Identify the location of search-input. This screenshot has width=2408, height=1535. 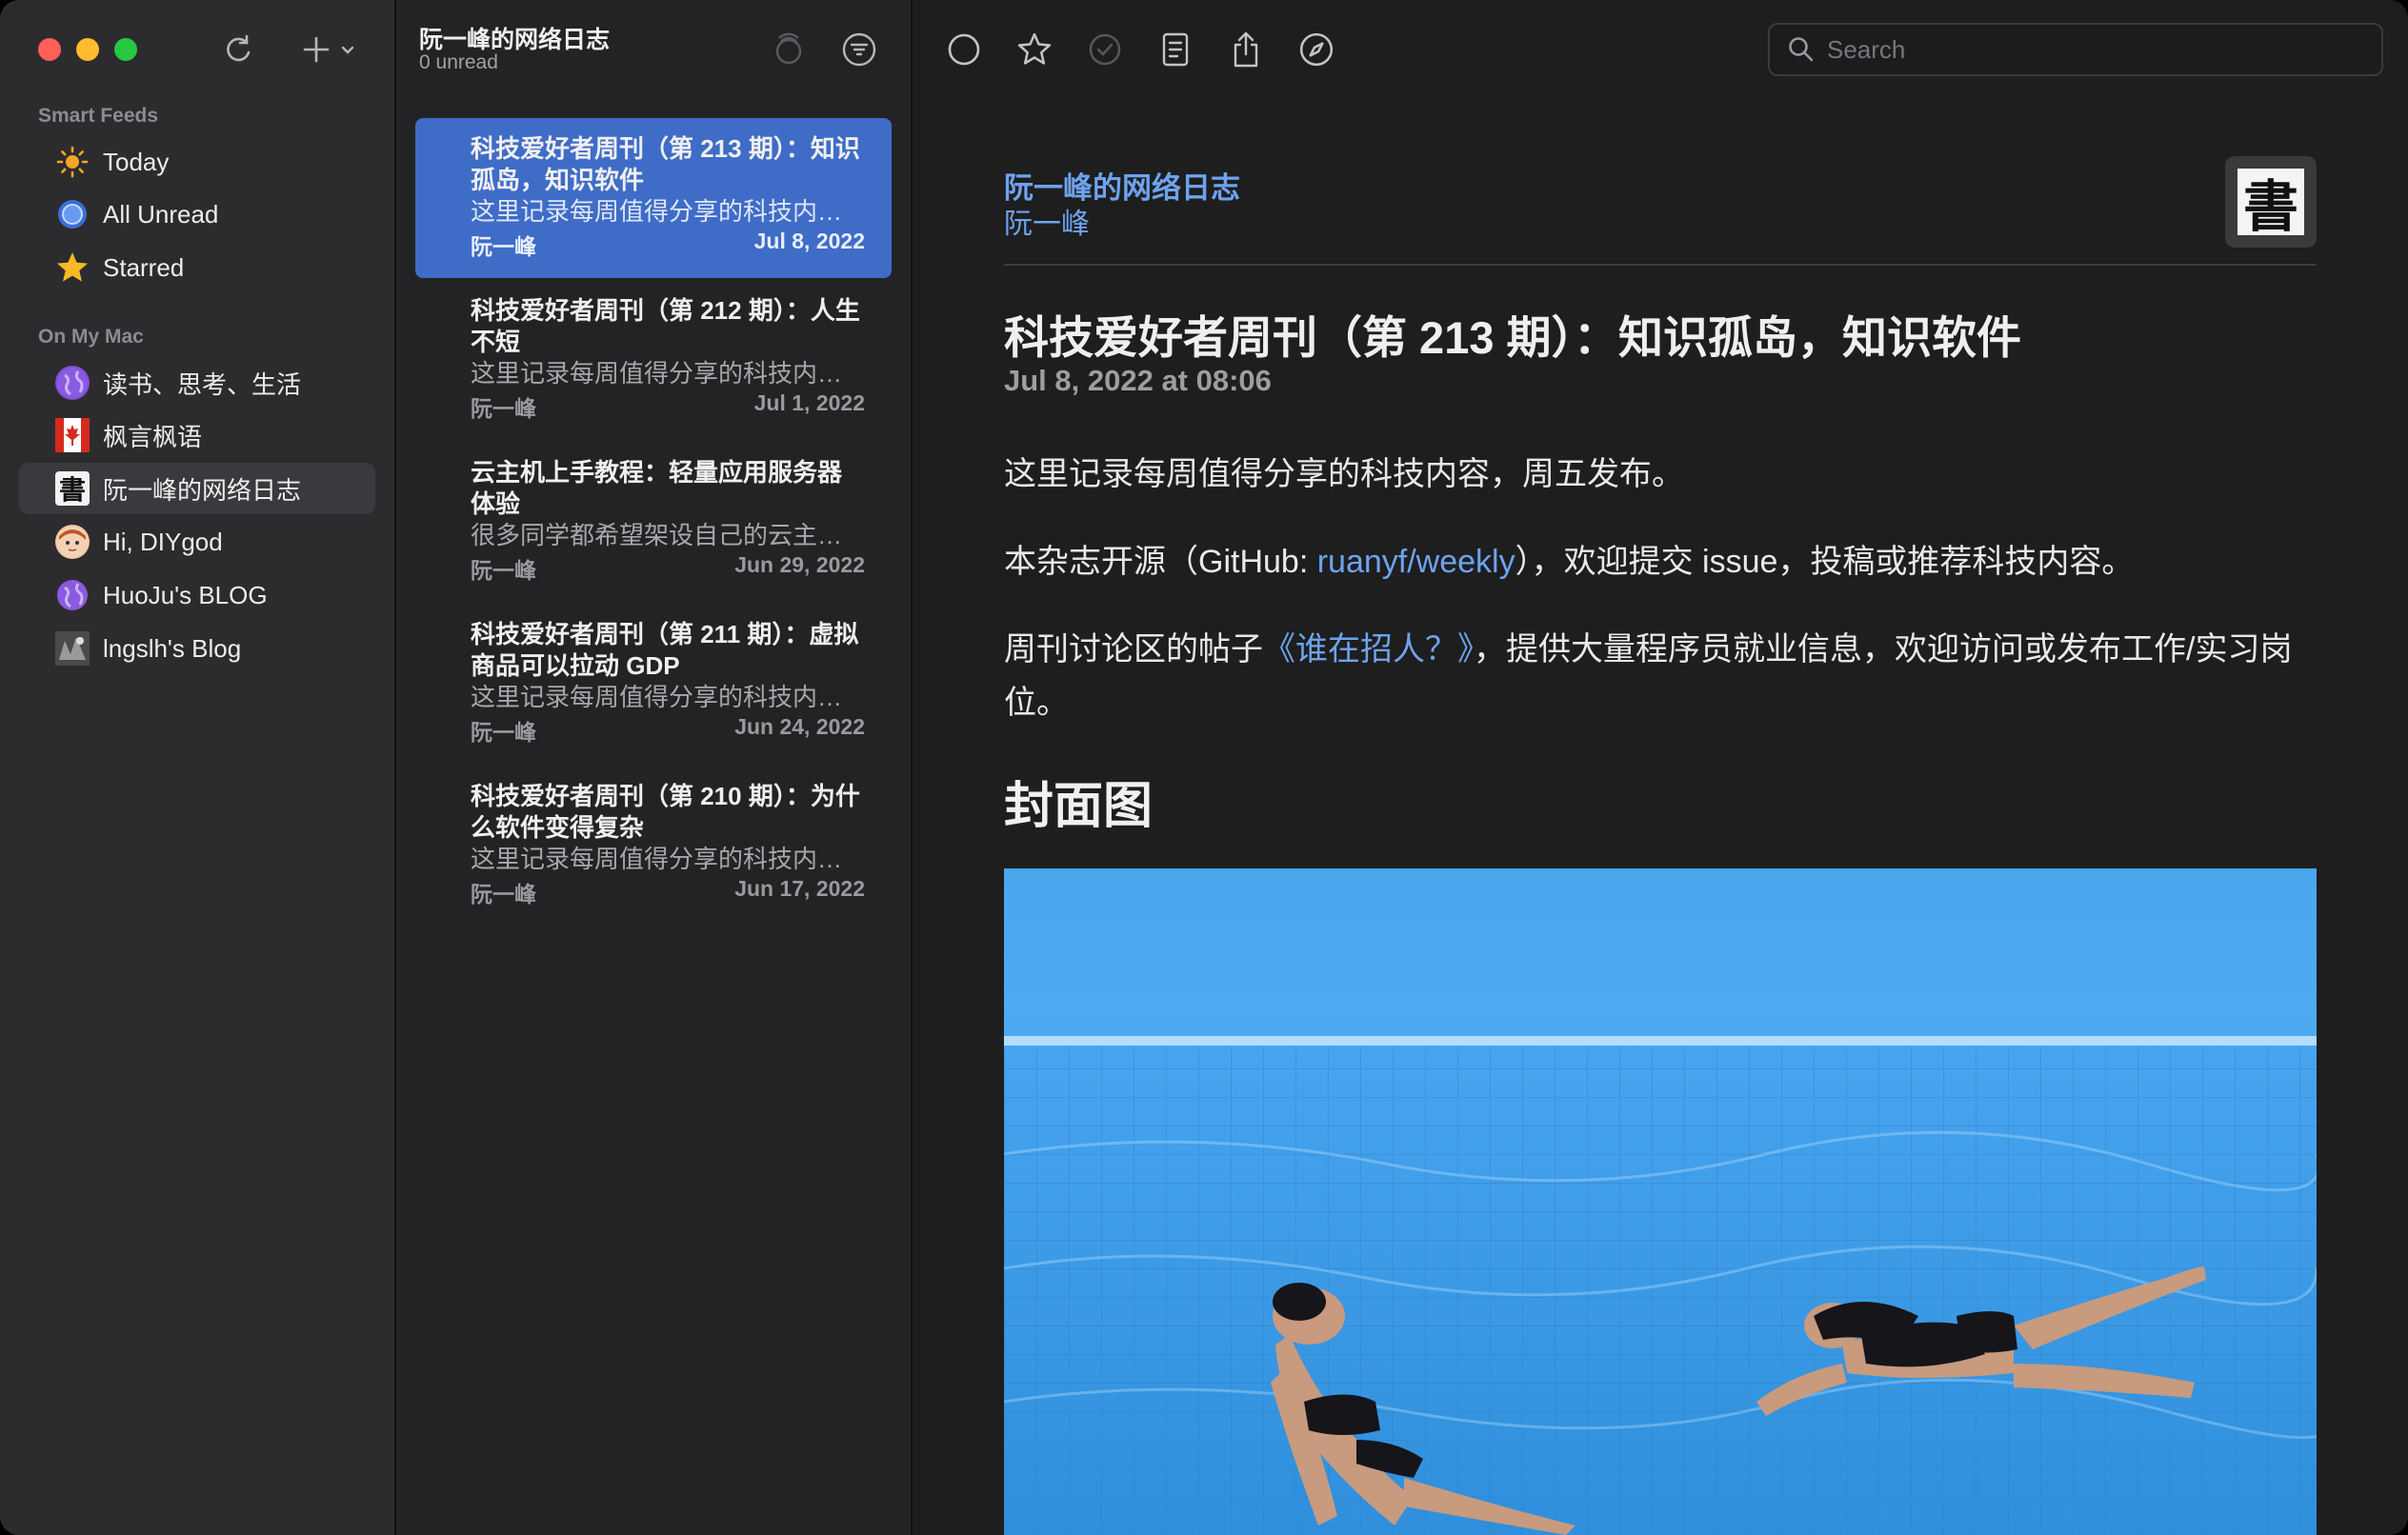
(2093, 49).